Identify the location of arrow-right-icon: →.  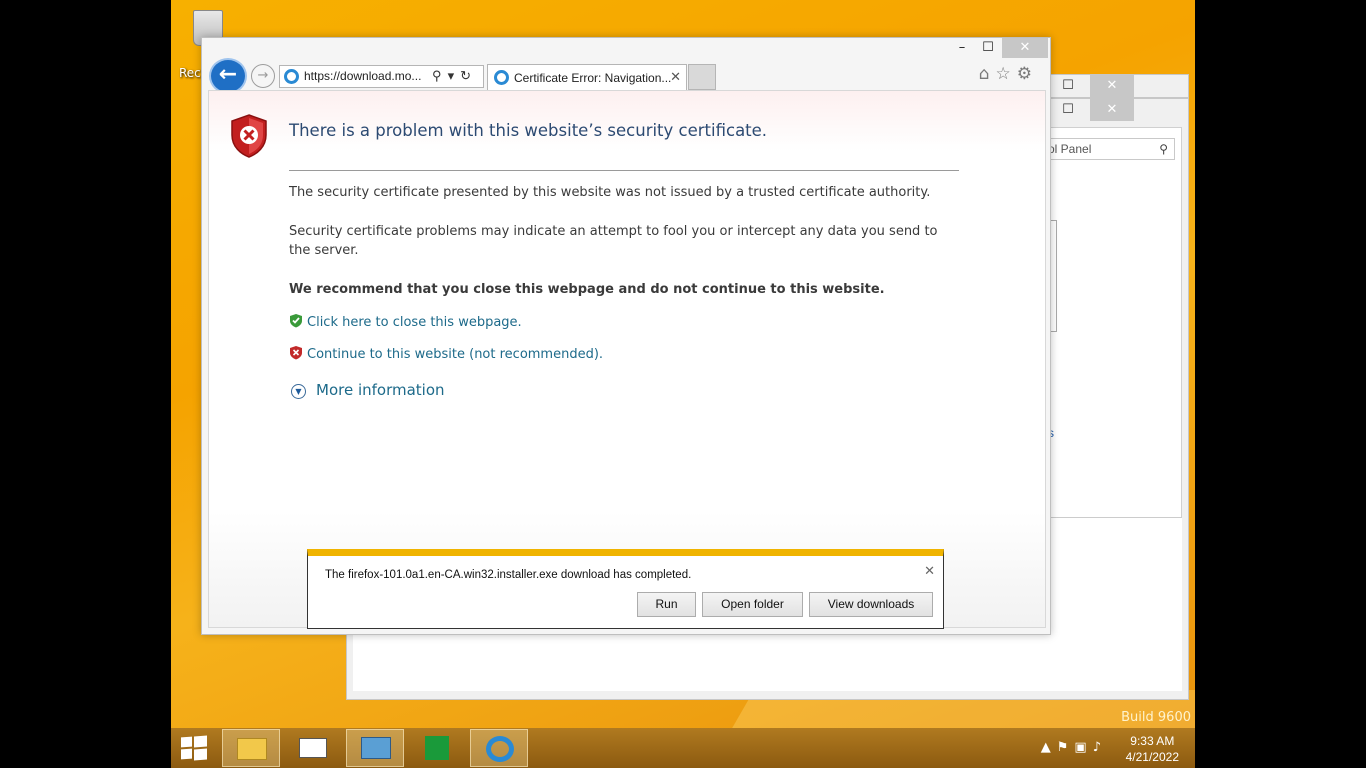
(263, 75).